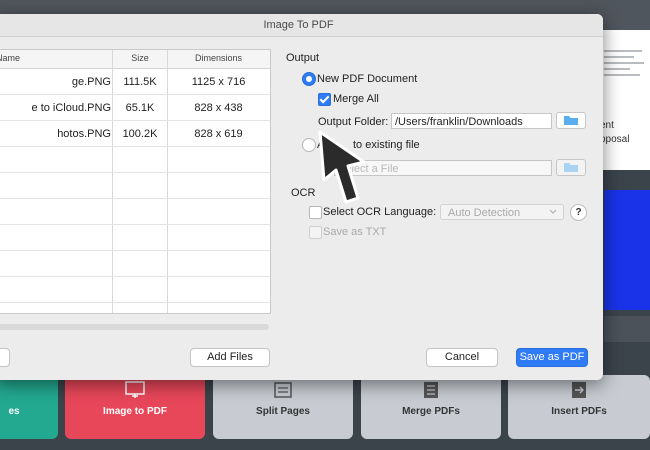 The height and width of the screenshot is (450, 650). Describe the element at coordinates (218, 58) in the screenshot. I see `column-header-dimensions: Dimensions` at that location.